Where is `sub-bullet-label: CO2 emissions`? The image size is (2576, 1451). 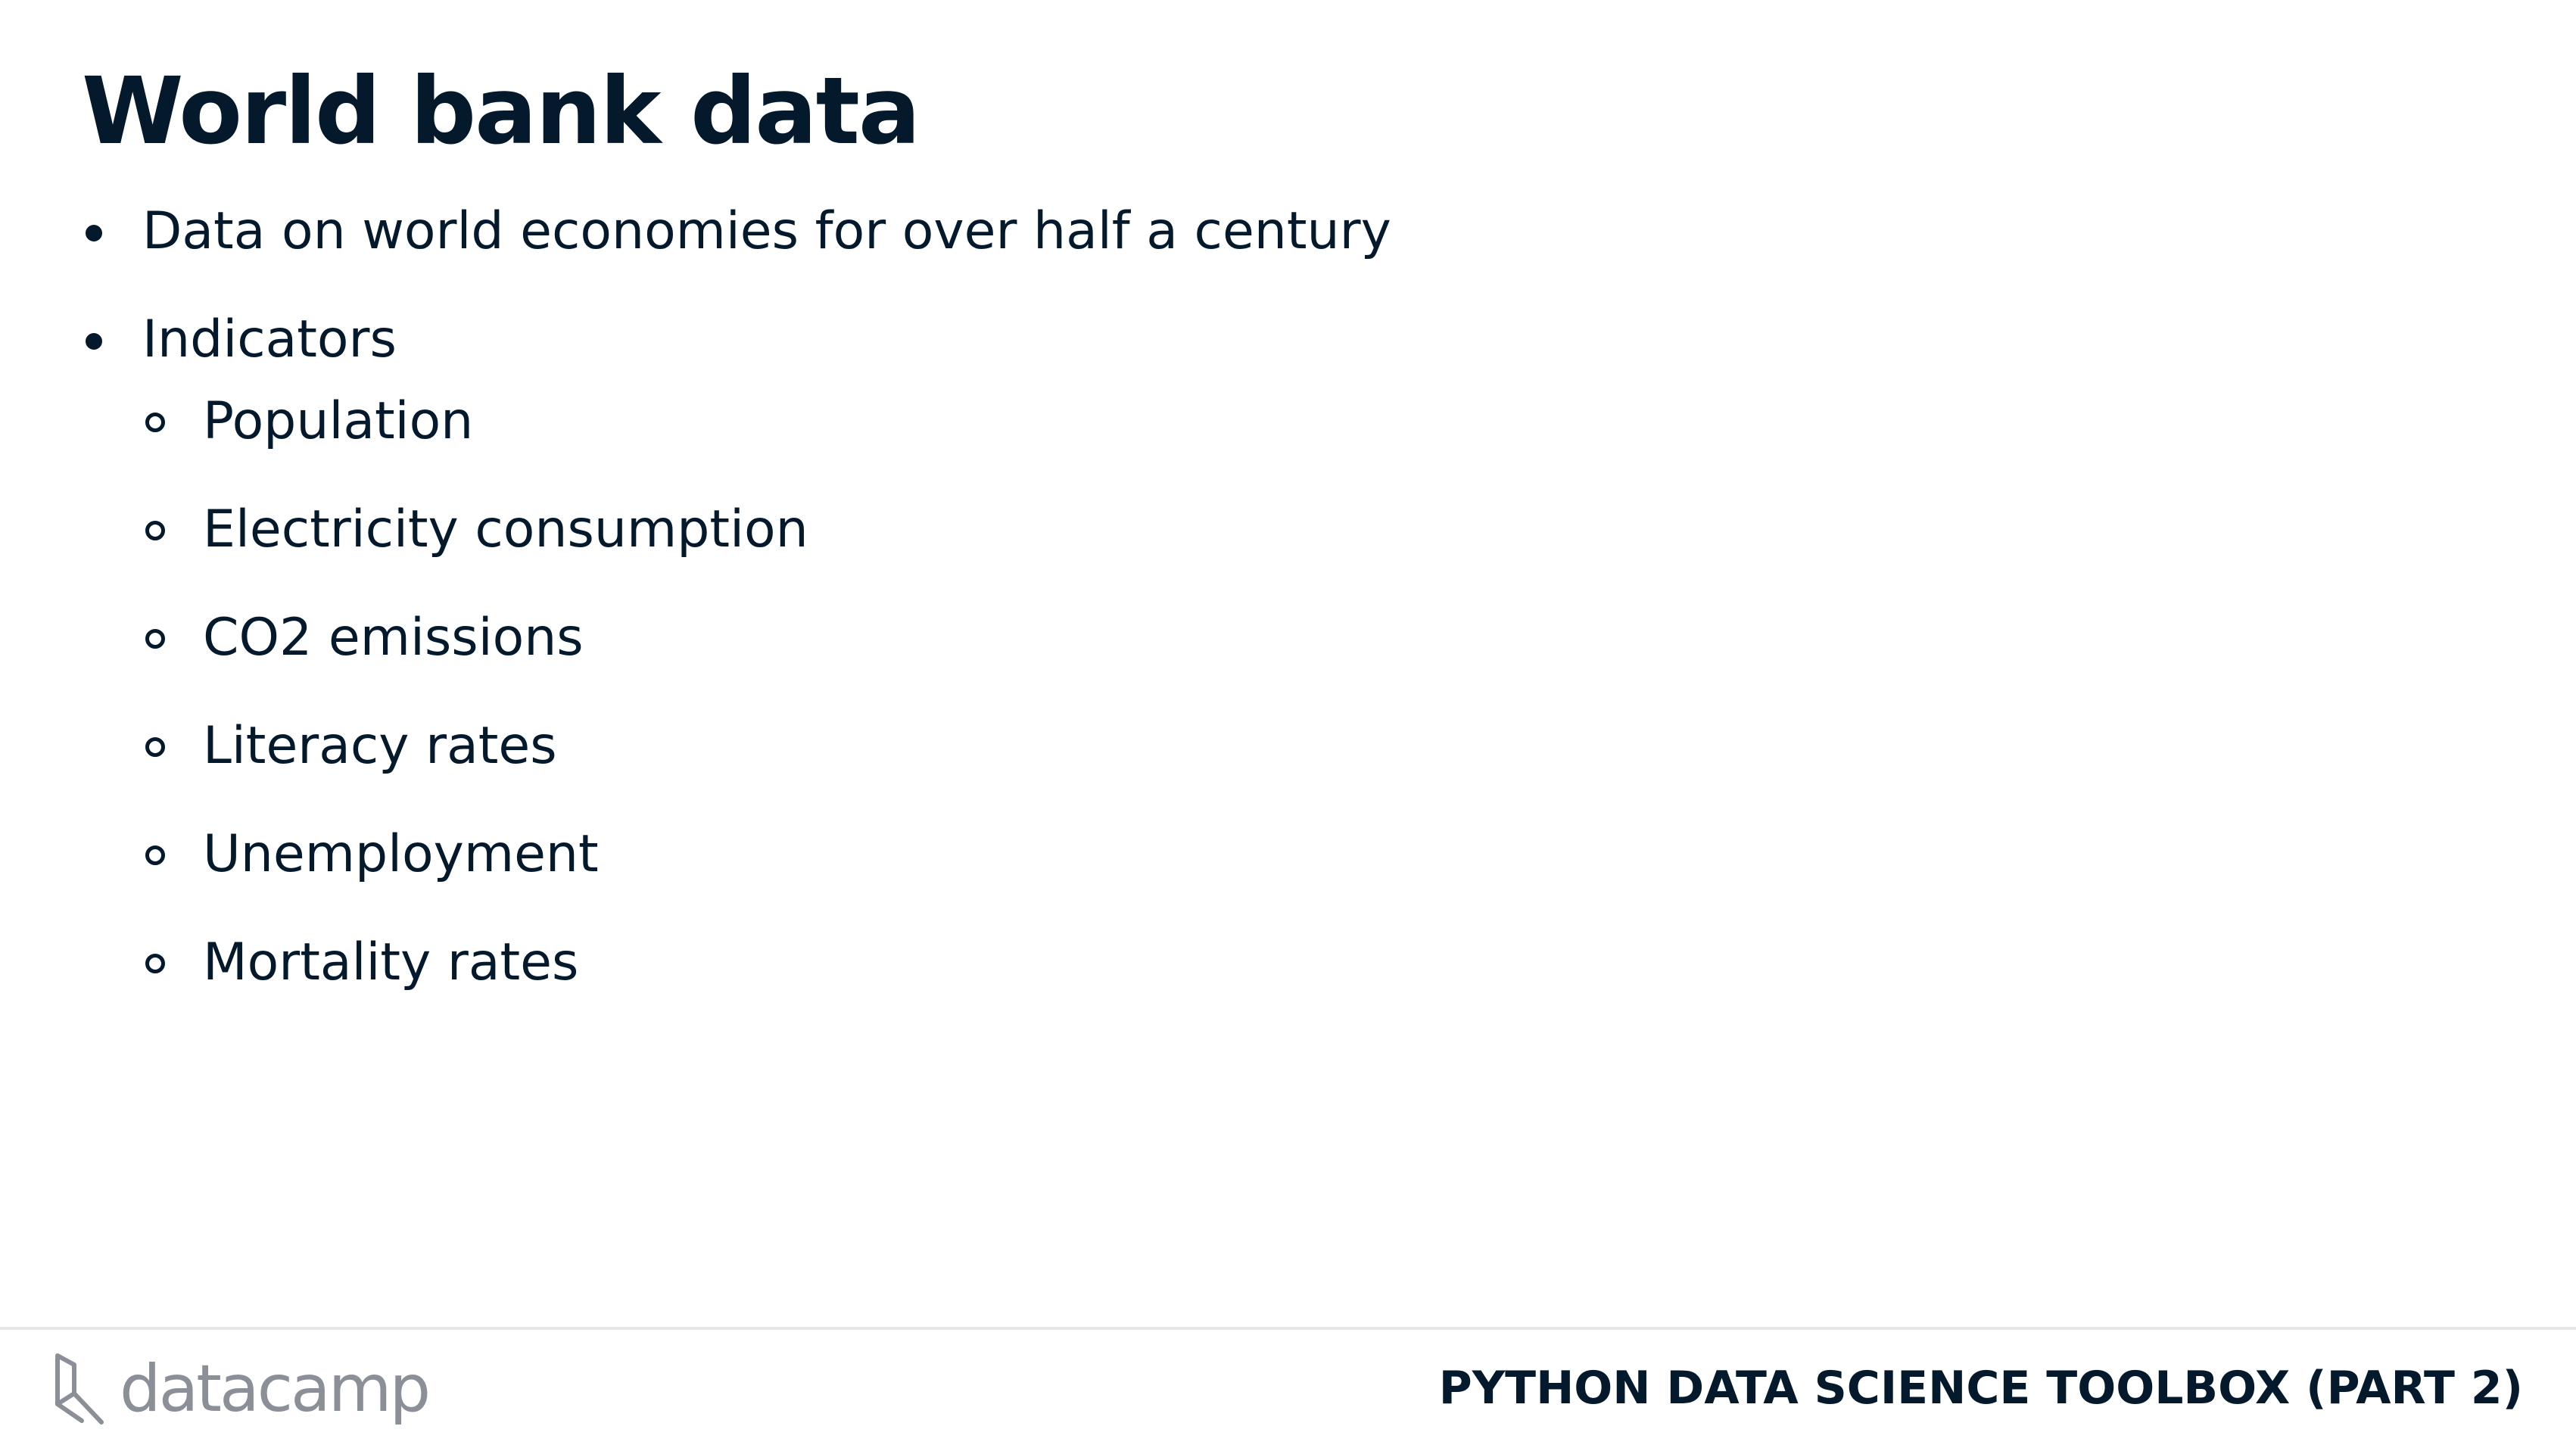 sub-bullet-label: CO2 emissions is located at coordinates (394, 638).